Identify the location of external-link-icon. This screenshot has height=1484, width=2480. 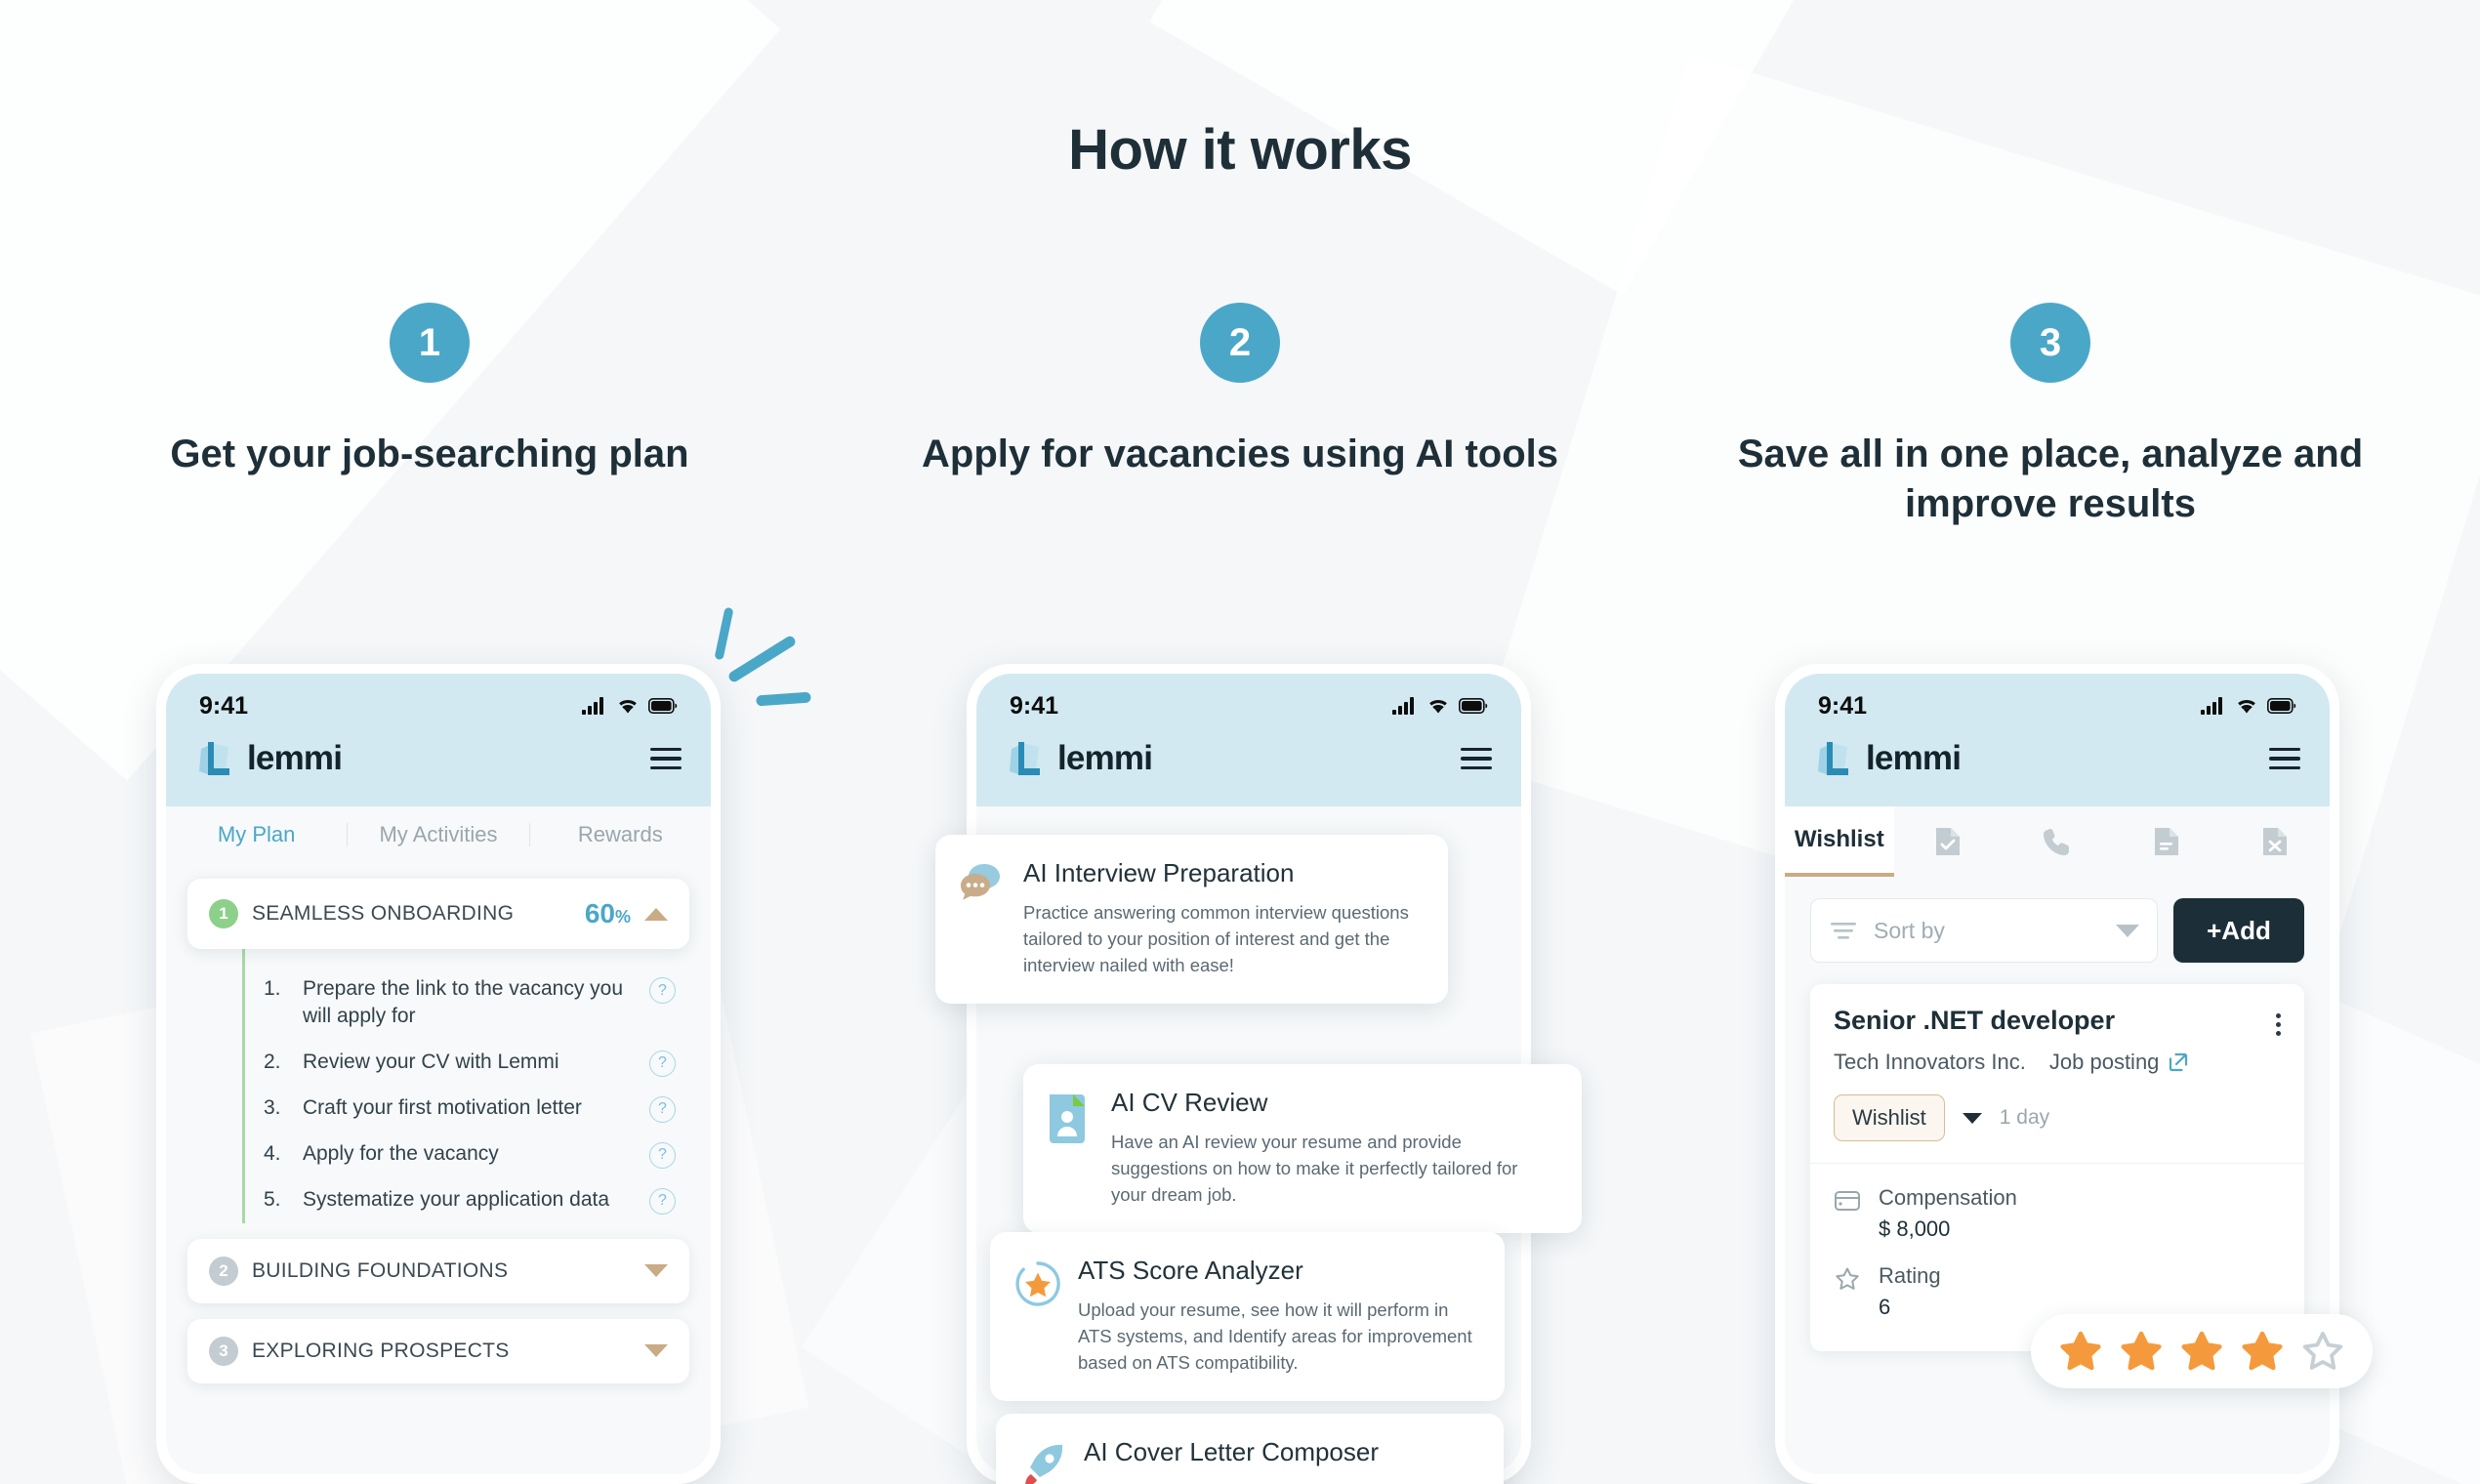
(2179, 1062).